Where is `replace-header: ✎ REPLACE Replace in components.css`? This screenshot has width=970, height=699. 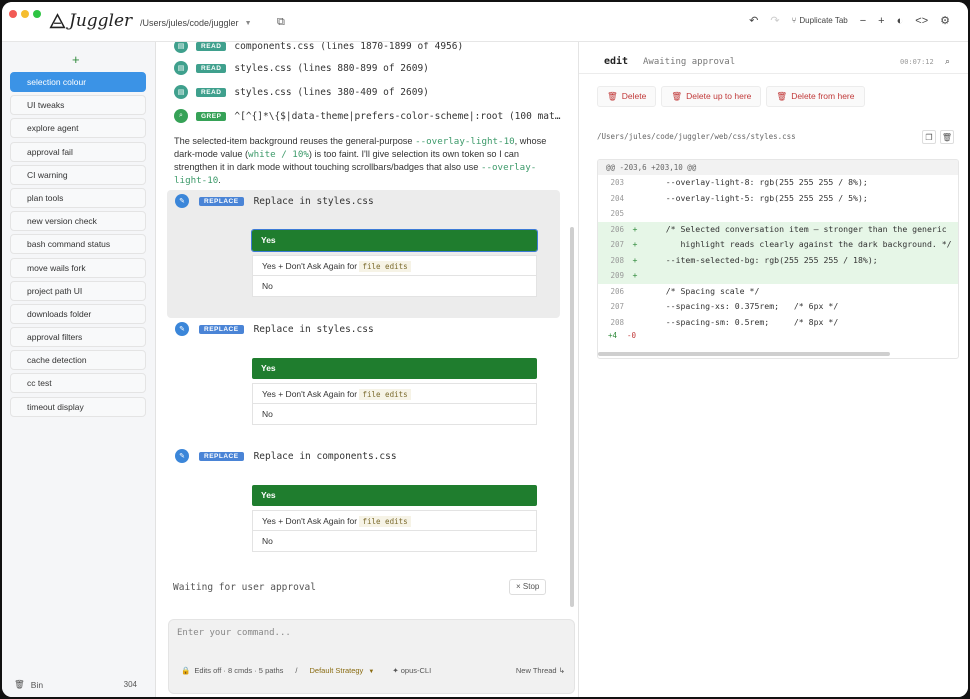
replace-header: ✎ REPLACE Replace in components.css is located at coordinates (286, 456).